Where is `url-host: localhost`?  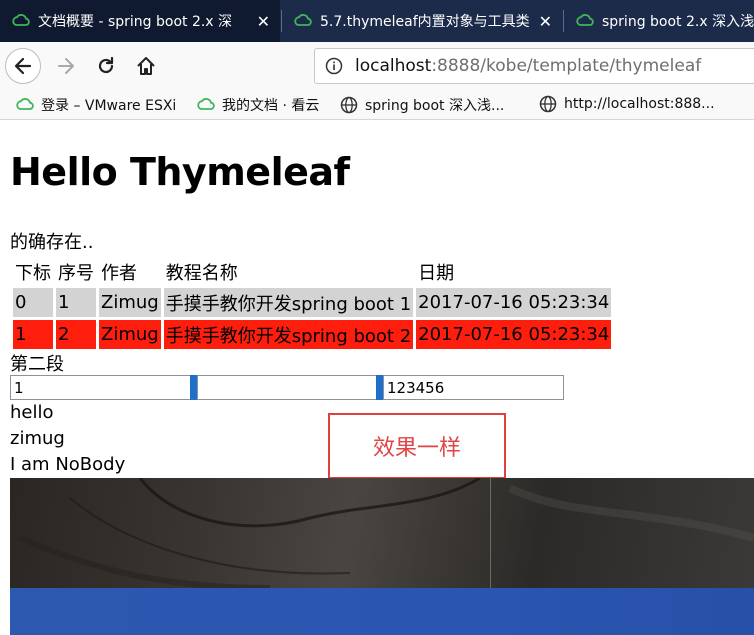
url-host: localhost is located at coordinates (393, 66).